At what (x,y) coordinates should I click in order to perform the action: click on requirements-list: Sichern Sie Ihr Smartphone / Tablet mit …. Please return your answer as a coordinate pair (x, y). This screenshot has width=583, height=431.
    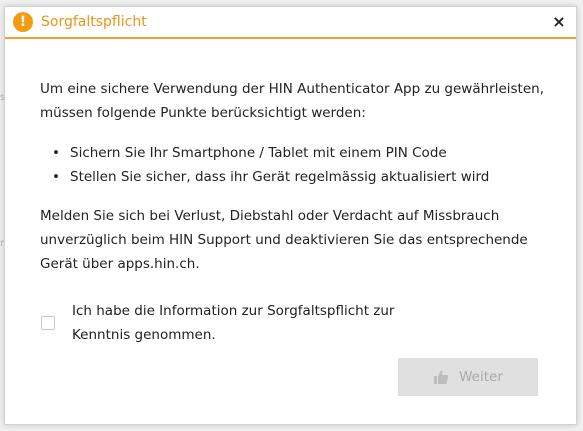
    Looking at the image, I should click on (300, 165).